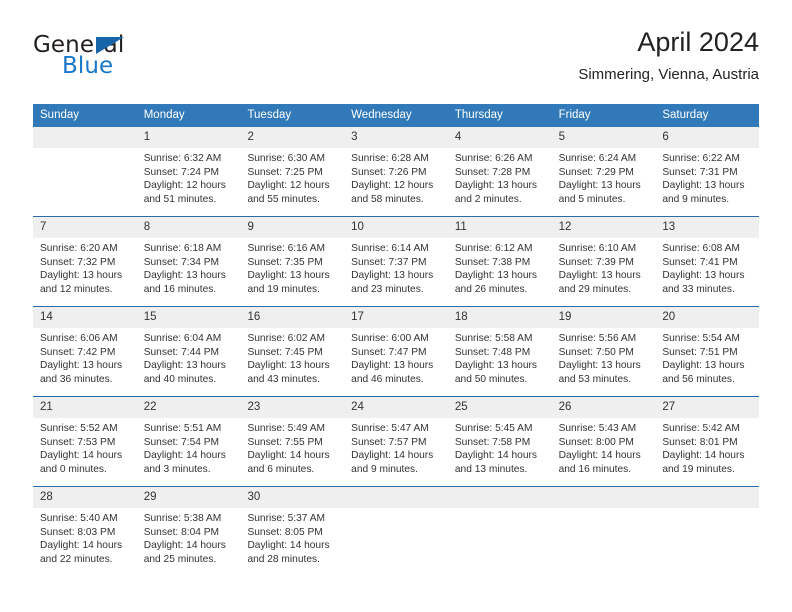 Image resolution: width=792 pixels, height=612 pixels. I want to click on day-number-14: 14, so click(85, 317).